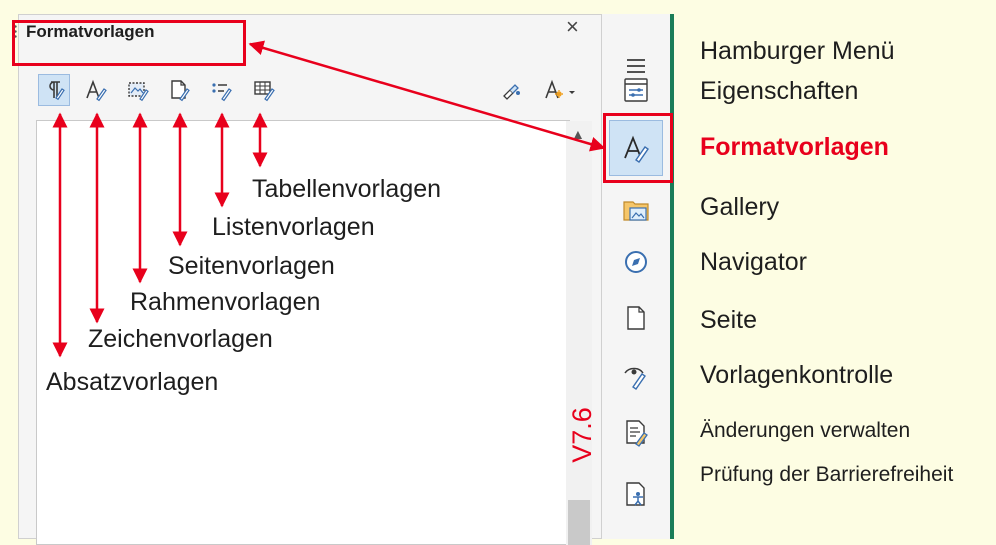 Image resolution: width=996 pixels, height=545 pixels. Describe the element at coordinates (180, 339) in the screenshot. I see `annotation-character-styles: Zeichenvorlagen` at that location.